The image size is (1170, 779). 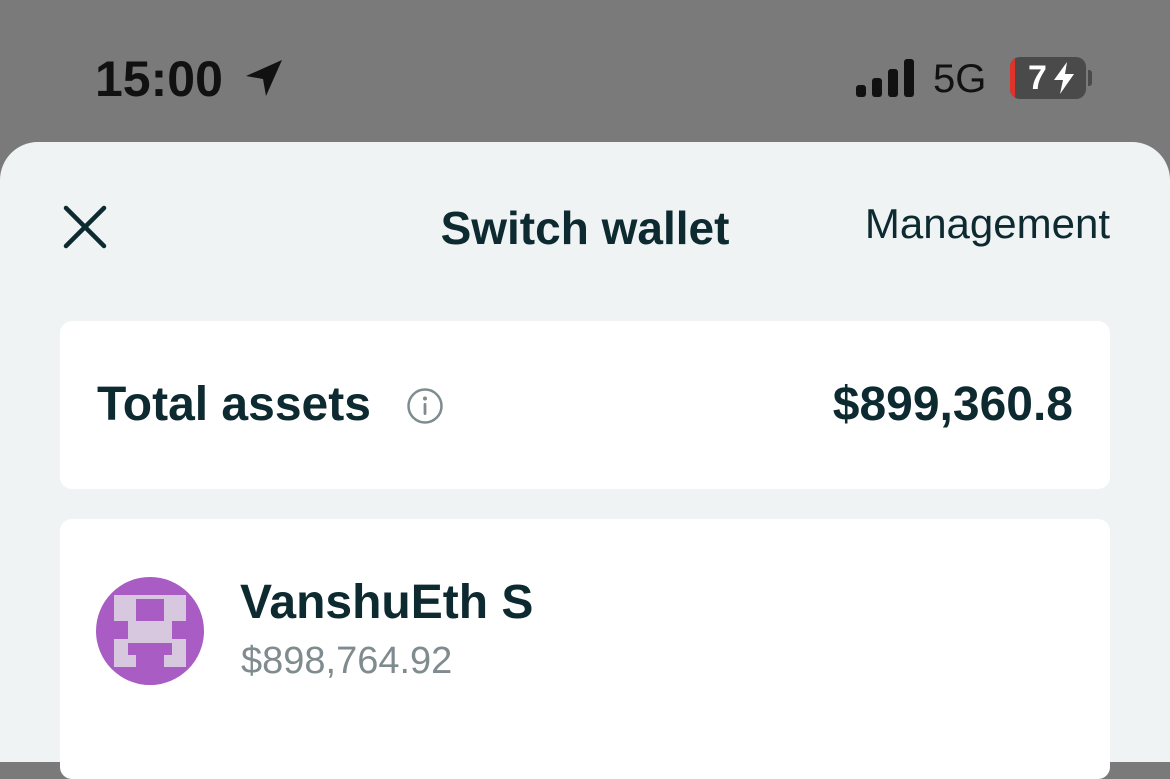 I want to click on info-icon, so click(x=425, y=406).